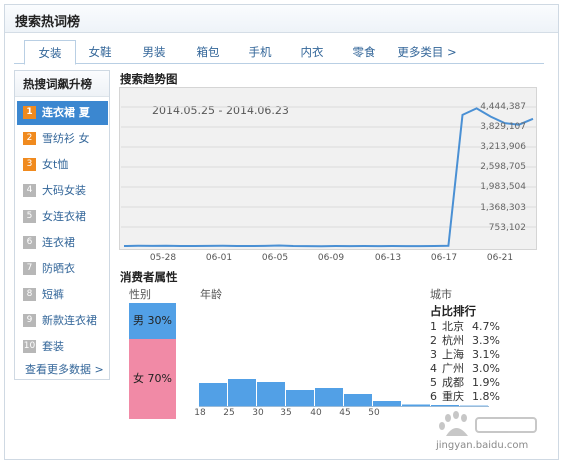 The height and width of the screenshot is (464, 564). Describe the element at coordinates (503, 127) in the screenshot. I see `y-tick-label: 3,829,107` at that location.